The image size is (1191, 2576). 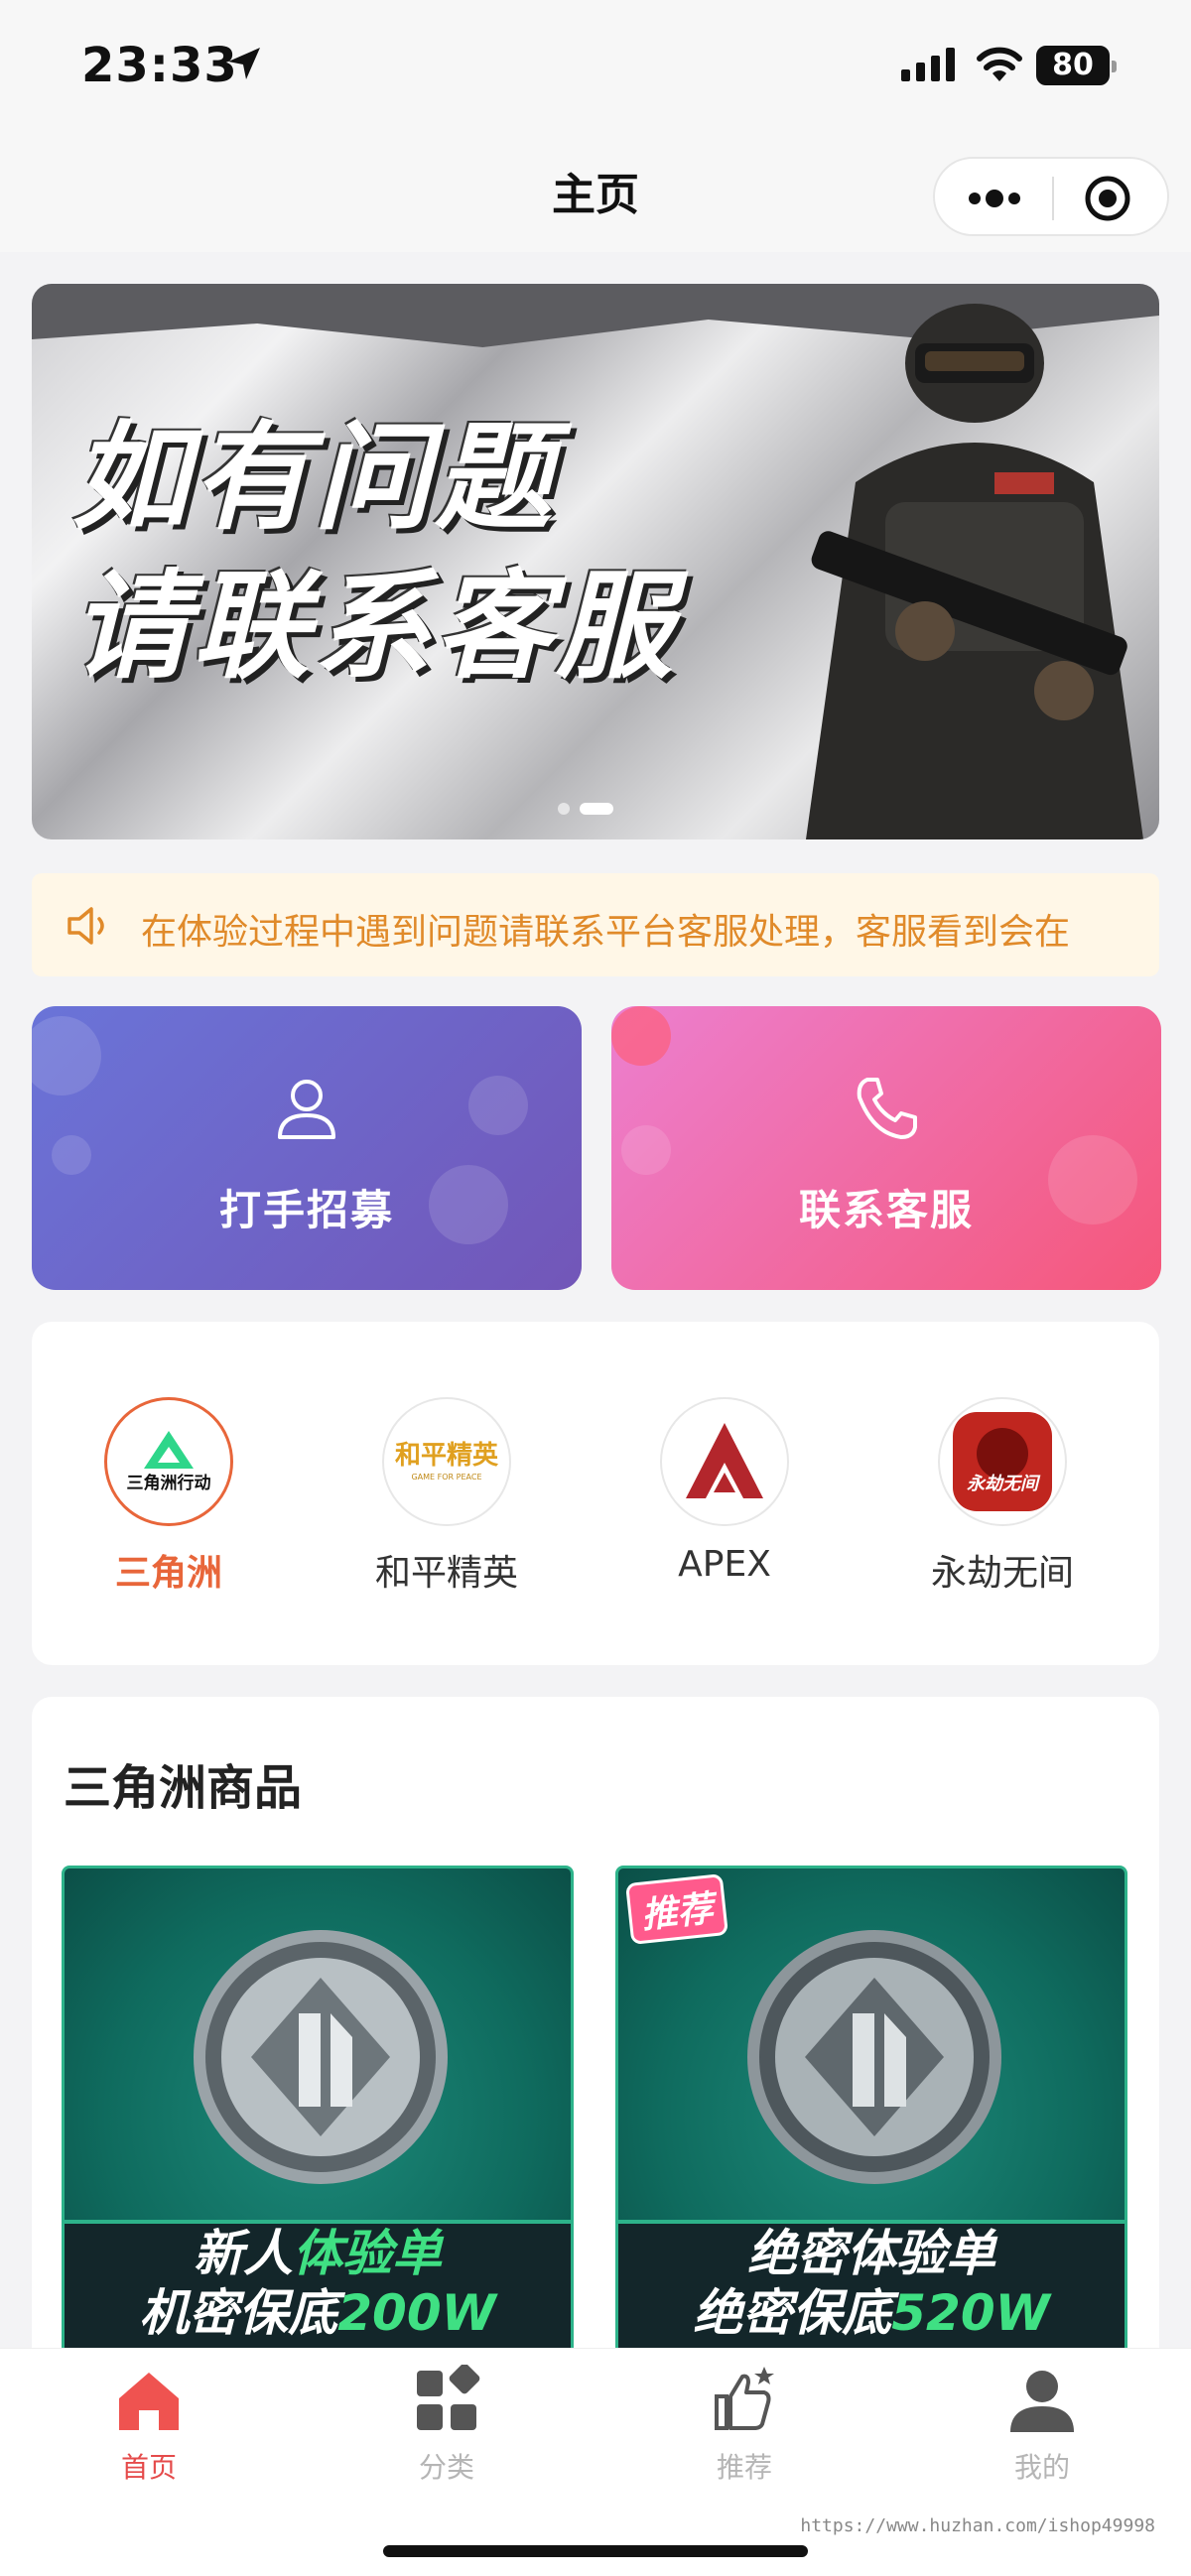 What do you see at coordinates (86, 926) in the screenshot?
I see `speaker-icon` at bounding box center [86, 926].